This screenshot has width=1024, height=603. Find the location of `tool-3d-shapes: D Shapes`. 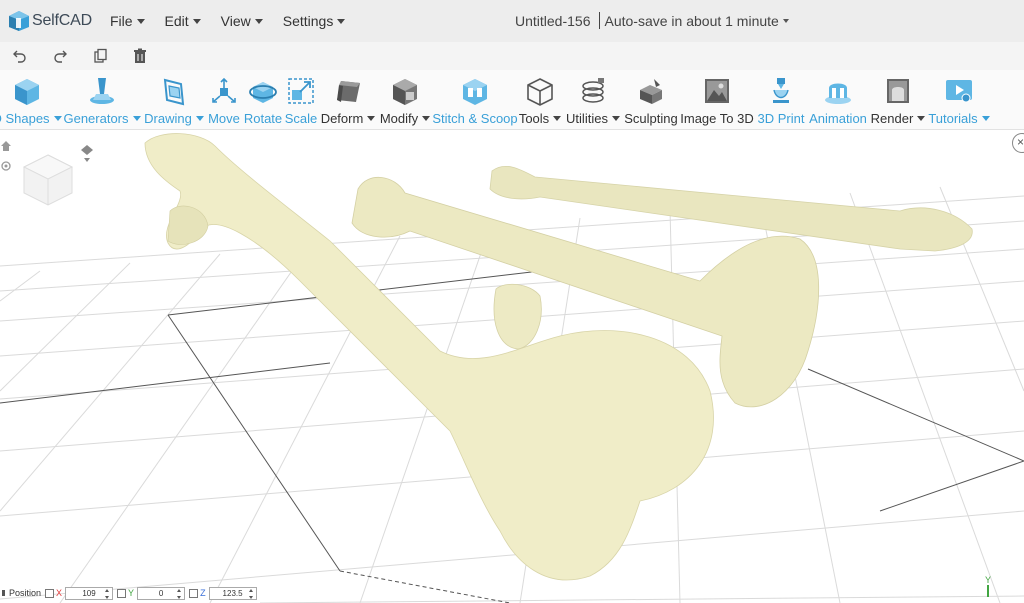

tool-3d-shapes: D Shapes is located at coordinates (31, 100).